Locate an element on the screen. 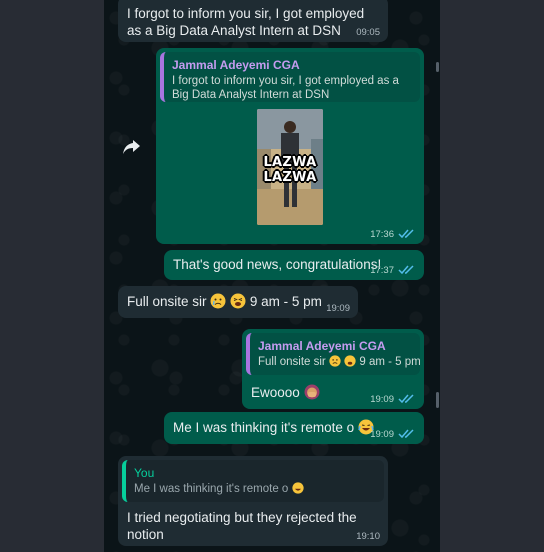  laughing-emoji is located at coordinates (297, 488).